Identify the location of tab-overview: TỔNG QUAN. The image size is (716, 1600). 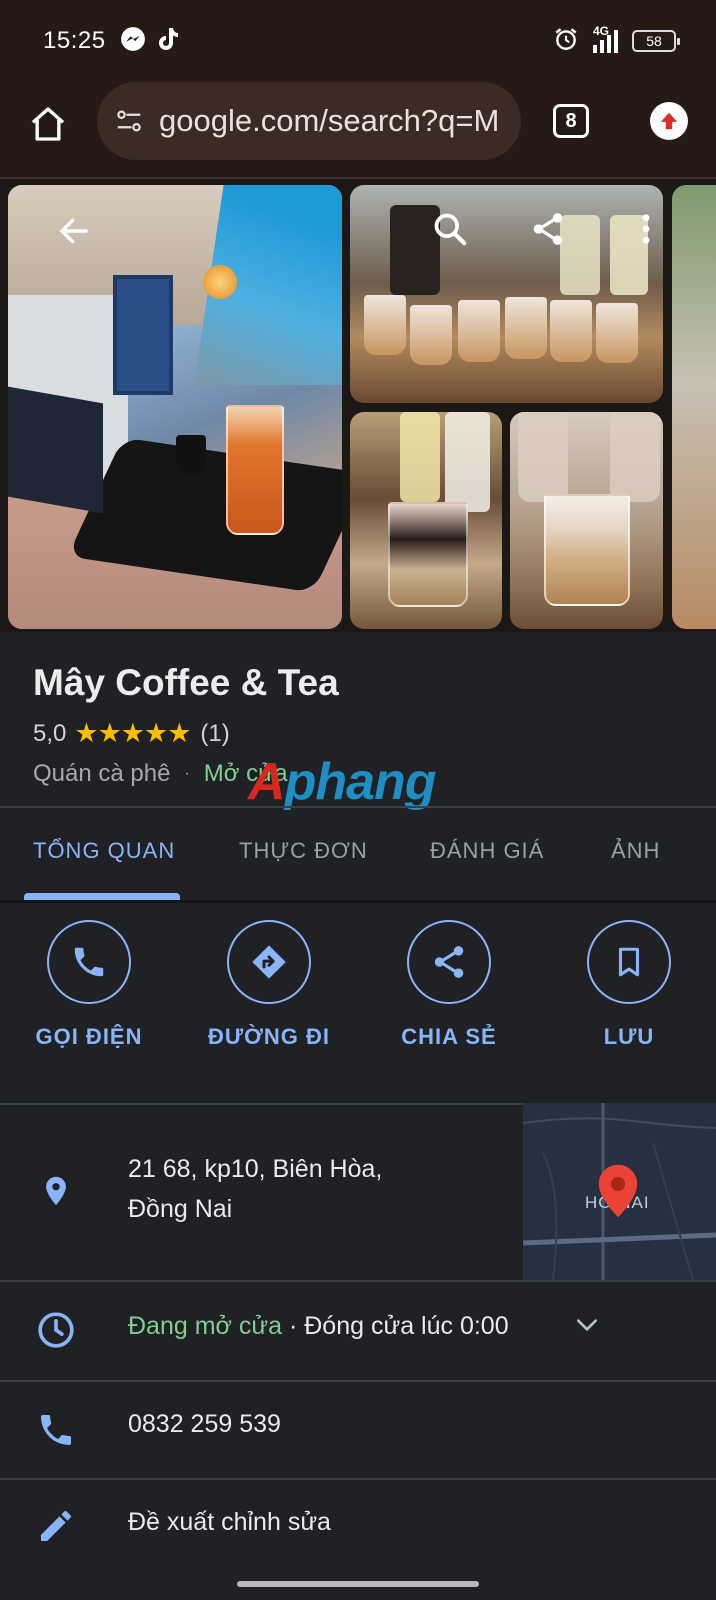
(104, 851).